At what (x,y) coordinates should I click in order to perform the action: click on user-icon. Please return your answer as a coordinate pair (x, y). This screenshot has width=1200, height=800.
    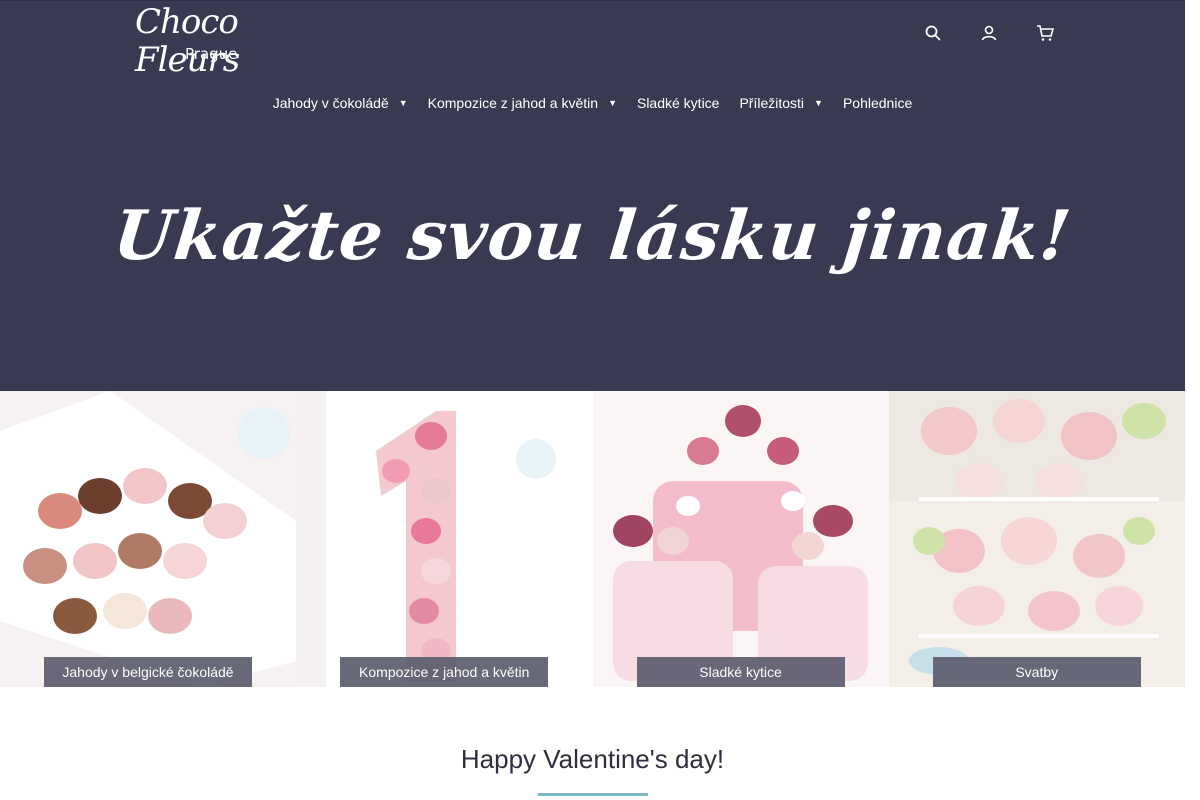
    Looking at the image, I should click on (989, 33).